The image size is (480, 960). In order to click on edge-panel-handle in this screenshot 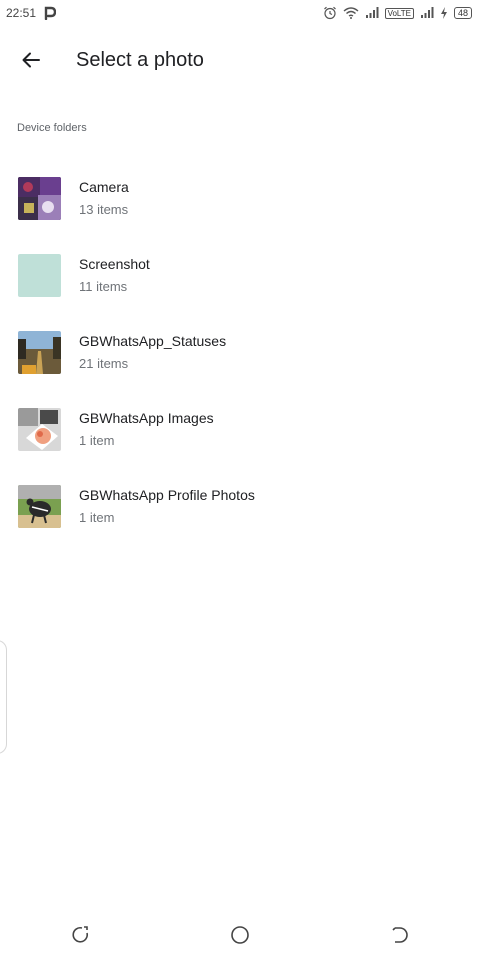, I will do `click(3, 697)`.